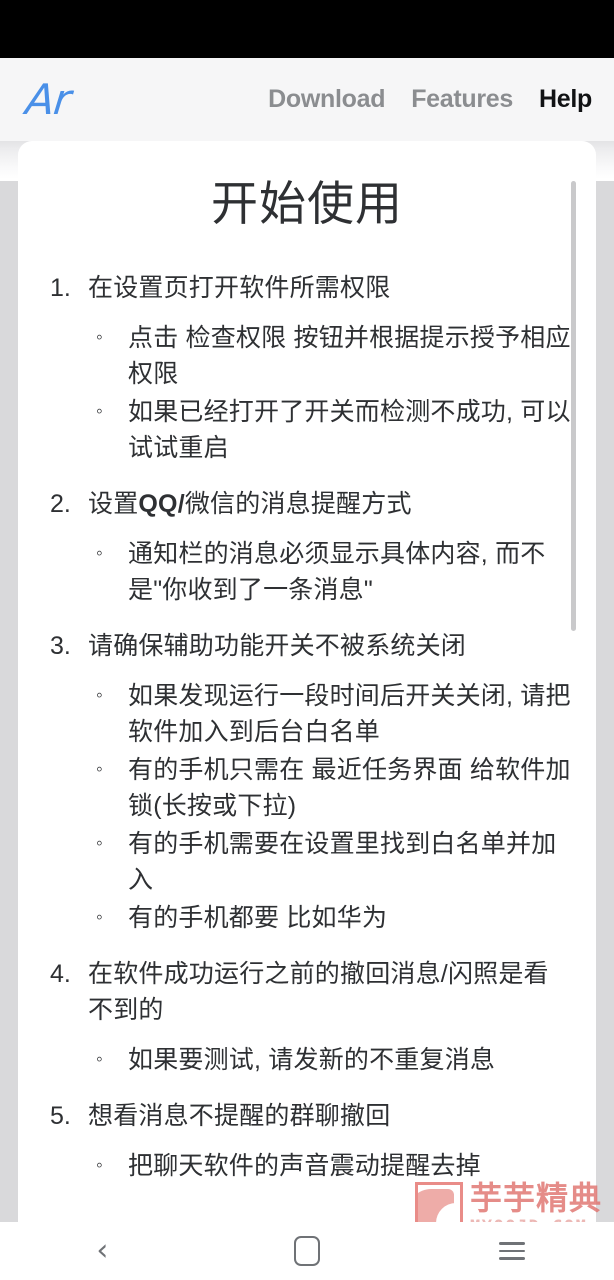  I want to click on substep-text: 有的手机需要在设置里找到白名单并加入, so click(342, 861).